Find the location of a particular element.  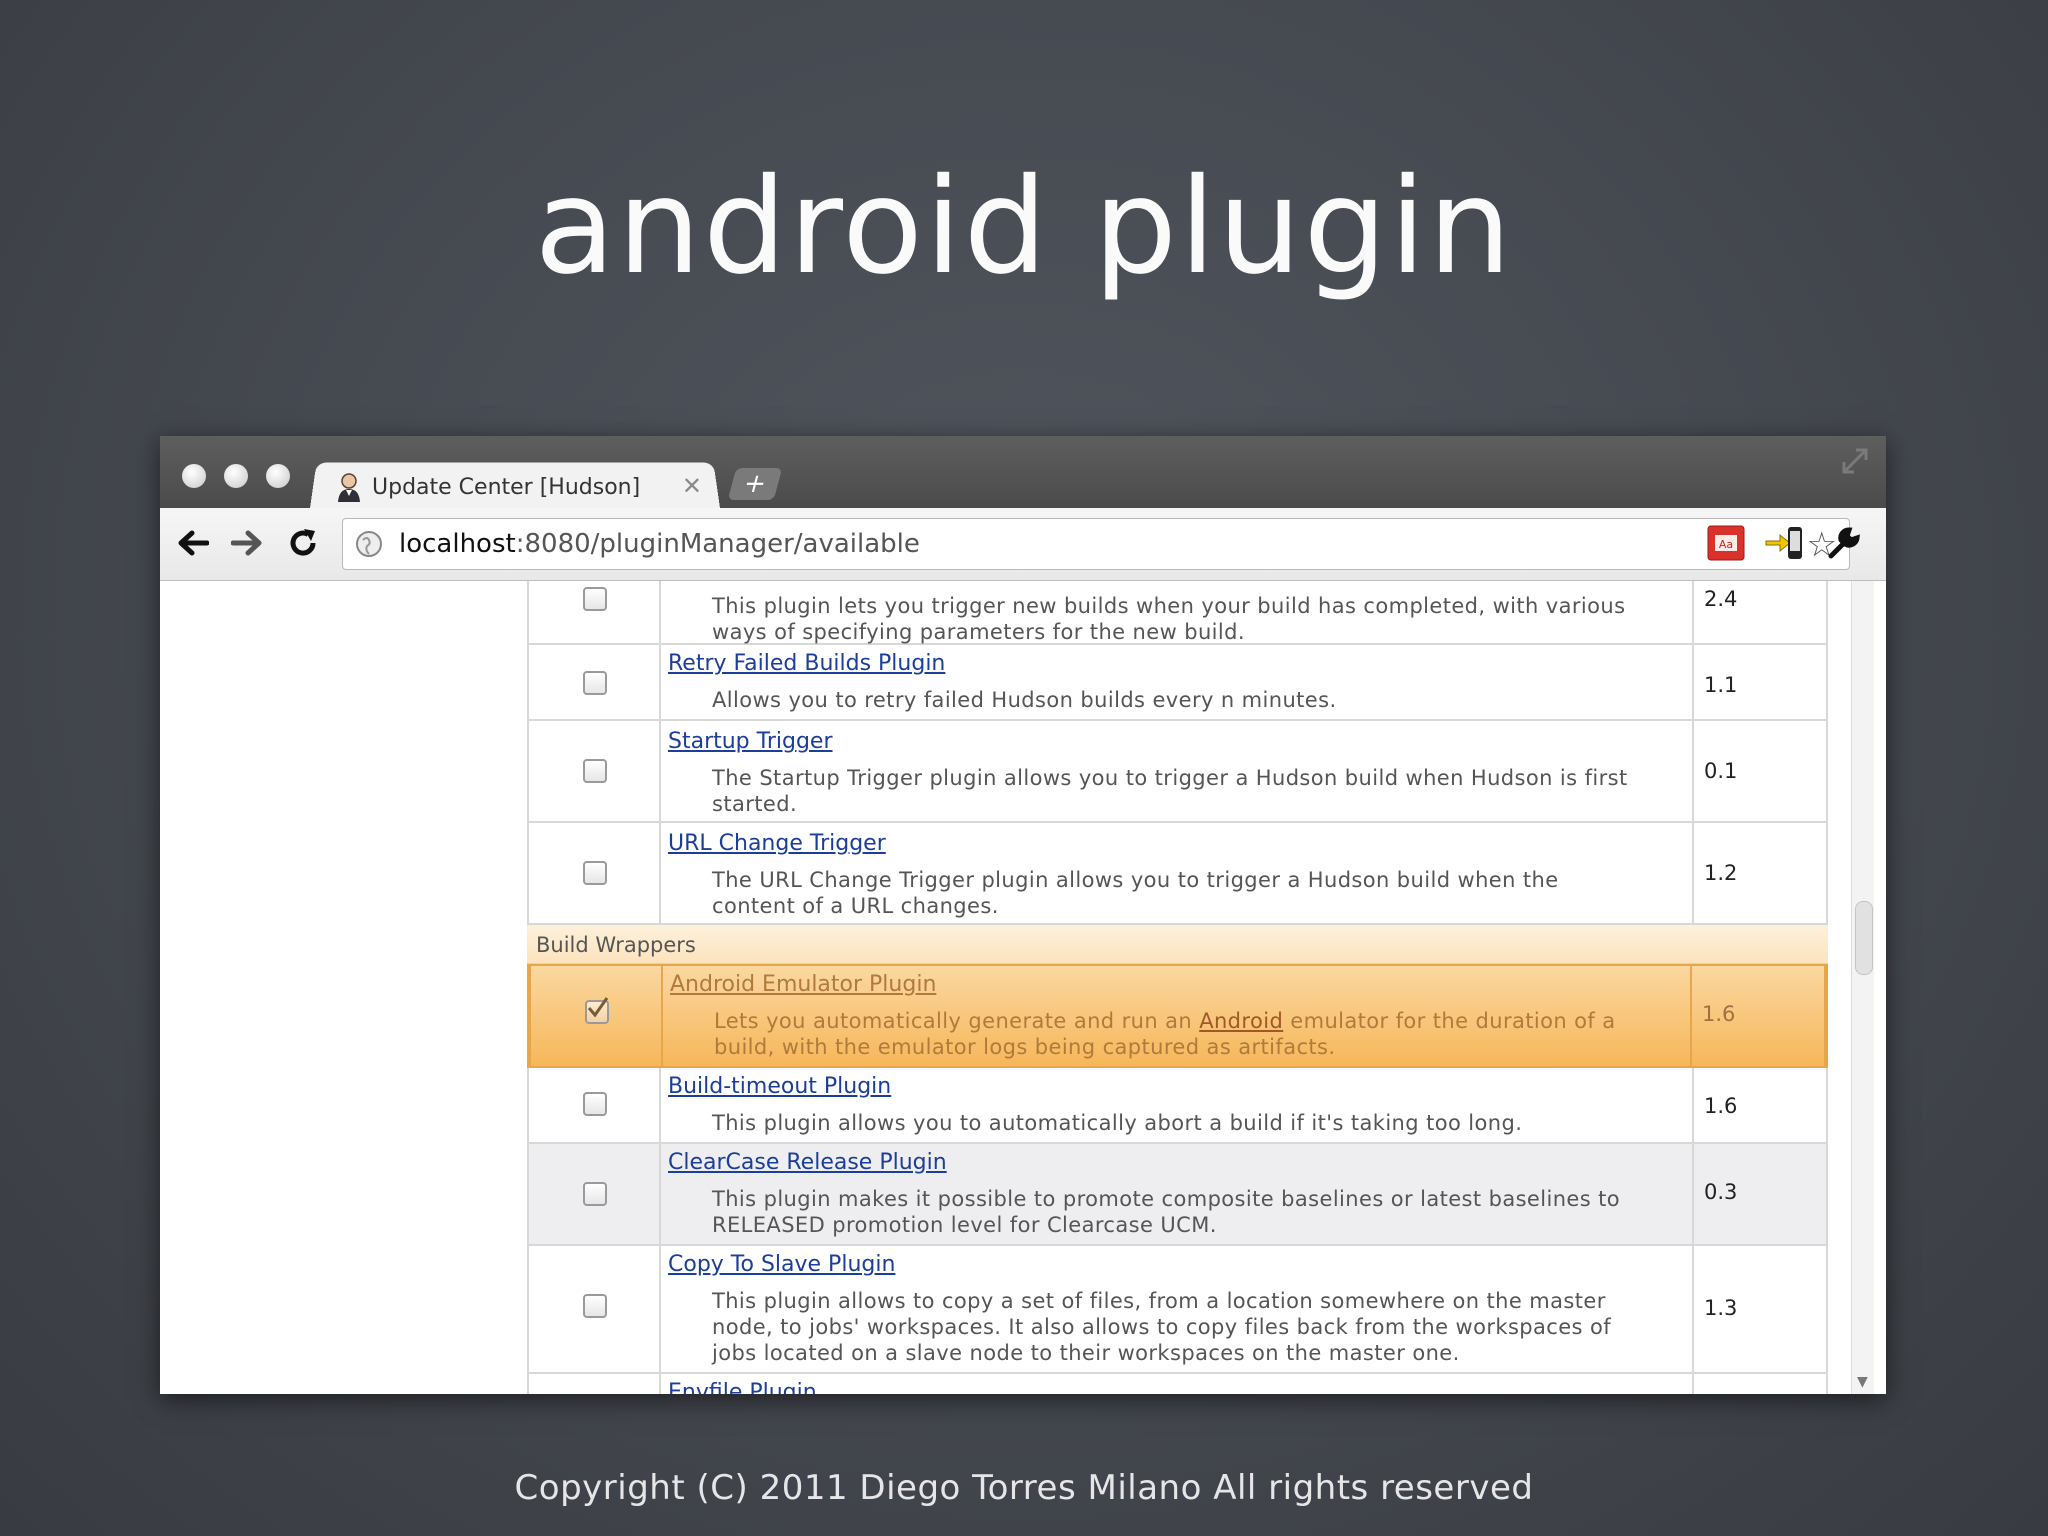

window-zoom-button is located at coordinates (278, 476).